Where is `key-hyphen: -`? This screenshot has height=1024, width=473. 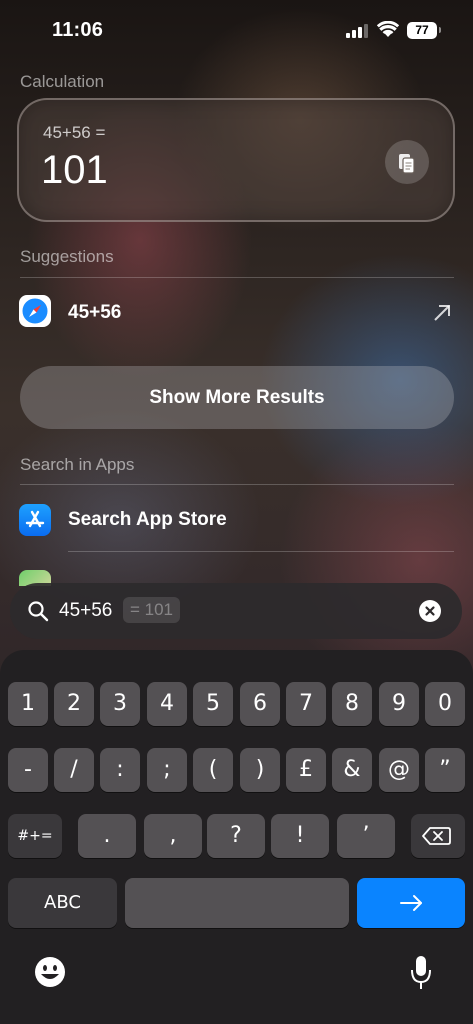
key-hyphen: - is located at coordinates (28, 770).